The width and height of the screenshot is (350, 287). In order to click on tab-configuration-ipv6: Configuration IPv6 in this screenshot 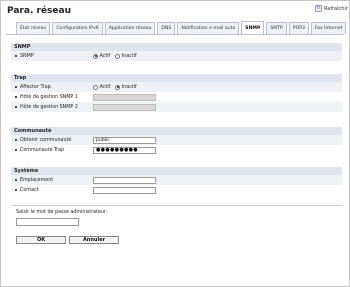, I will do `click(77, 28)`.